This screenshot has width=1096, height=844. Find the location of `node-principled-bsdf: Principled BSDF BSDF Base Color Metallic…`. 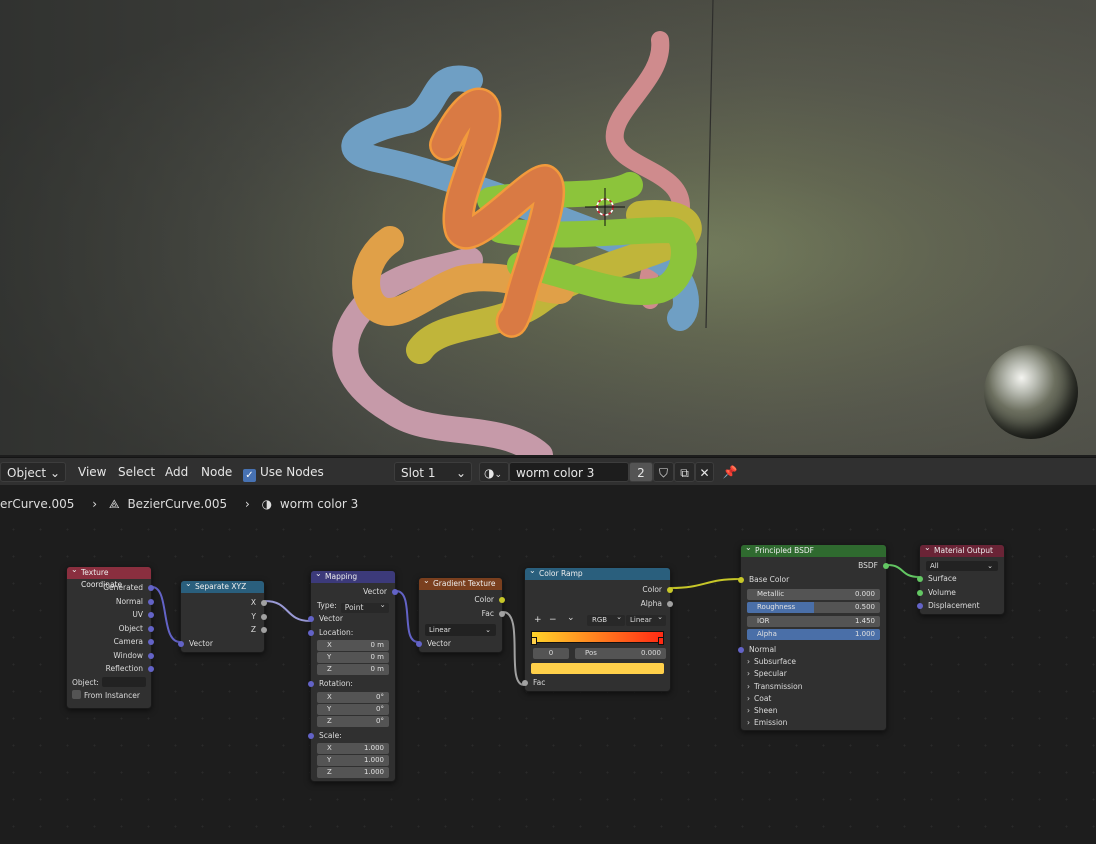

node-principled-bsdf: Principled BSDF BSDF Base Color Metallic… is located at coordinates (813, 636).